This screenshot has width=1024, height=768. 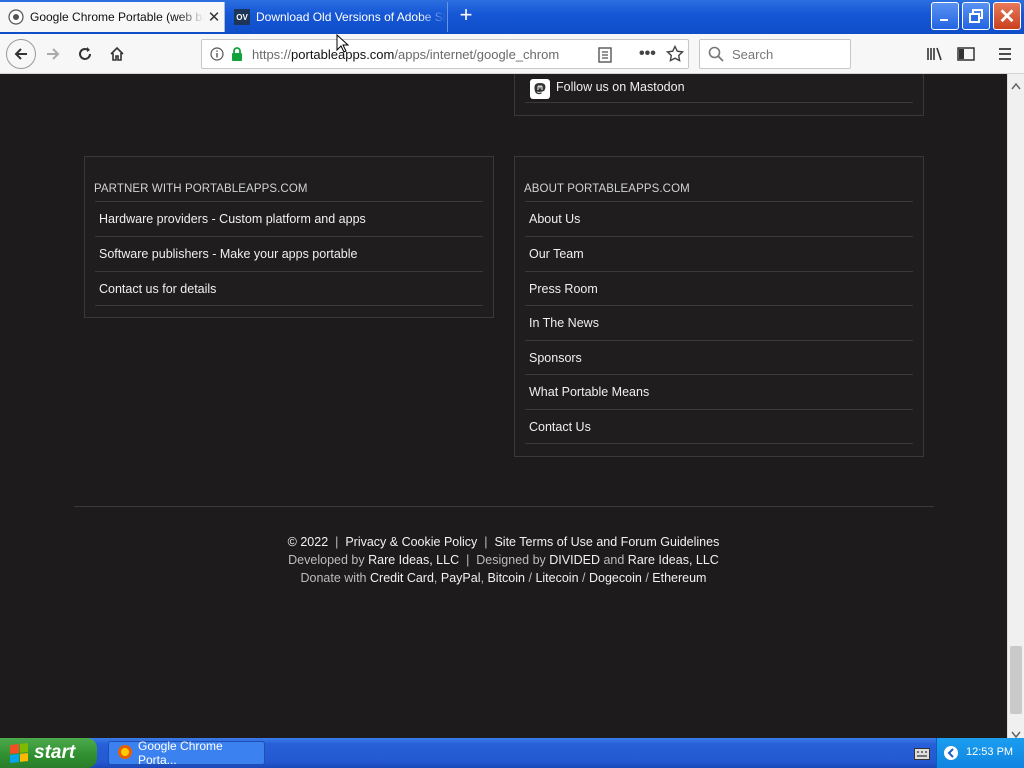 I want to click on privacy-policy-link: Privacy & Cookie Policy, so click(x=411, y=542).